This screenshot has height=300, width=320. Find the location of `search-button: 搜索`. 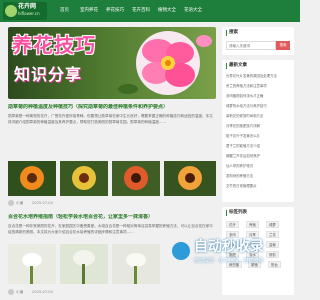

search-button: 搜索 is located at coordinates (283, 45).